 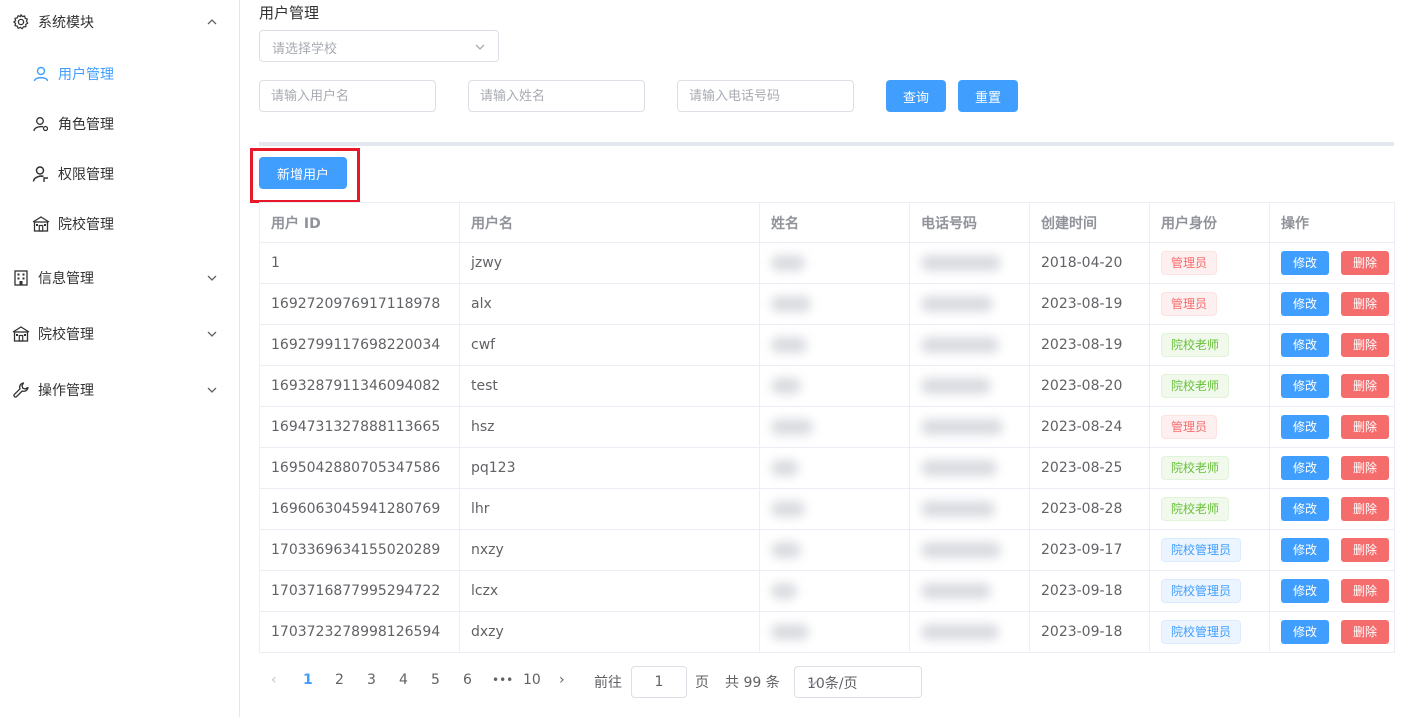 What do you see at coordinates (1089, 468) in the screenshot?
I see `created-time-cell: 2023-08-25` at bounding box center [1089, 468].